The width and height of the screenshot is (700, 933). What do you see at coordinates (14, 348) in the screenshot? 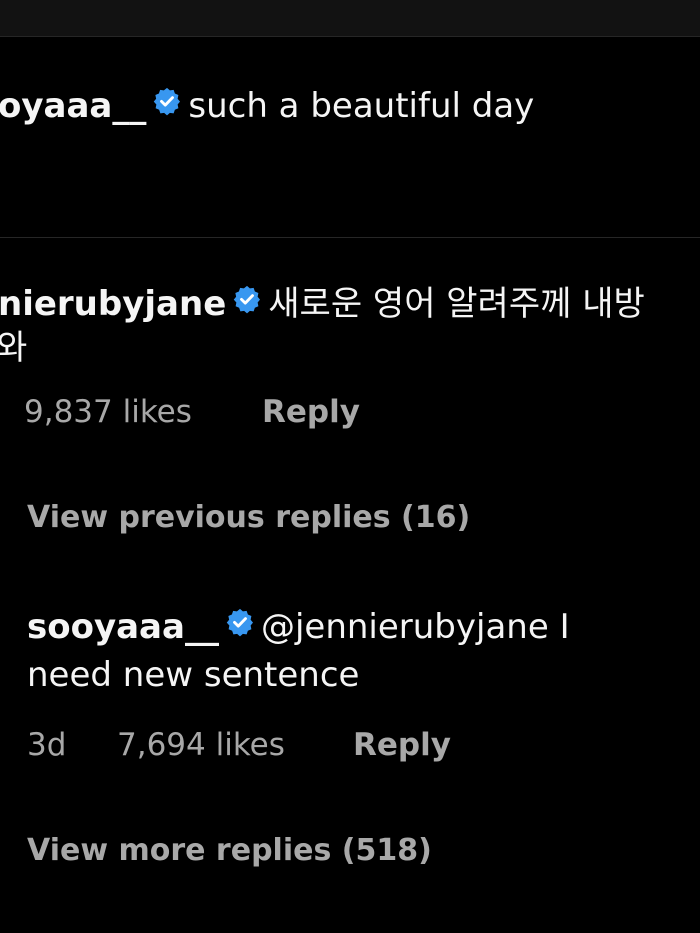
I see `comment-text-line2: 와` at bounding box center [14, 348].